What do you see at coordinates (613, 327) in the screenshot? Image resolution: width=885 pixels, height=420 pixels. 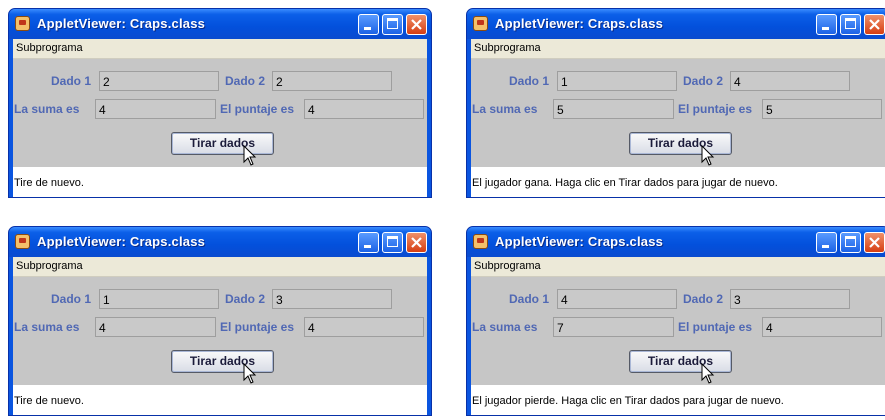 I see `sum-field: 7` at bounding box center [613, 327].